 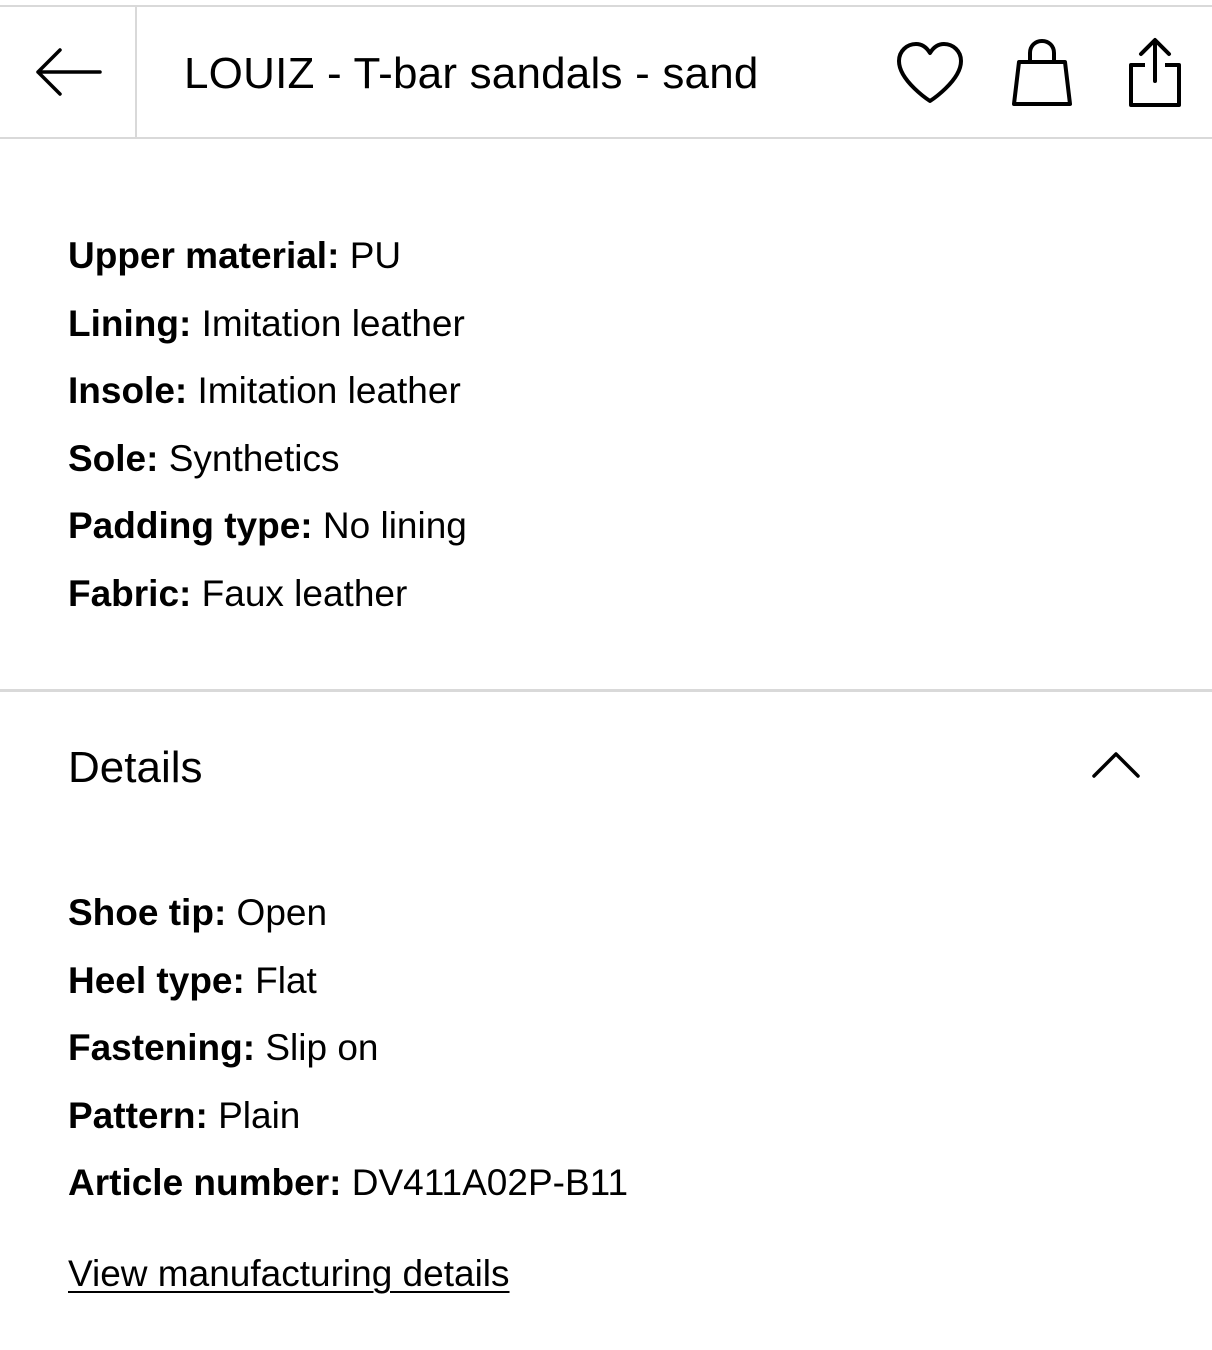 What do you see at coordinates (130, 593) in the screenshot?
I see `attr-label: Fabric:` at bounding box center [130, 593].